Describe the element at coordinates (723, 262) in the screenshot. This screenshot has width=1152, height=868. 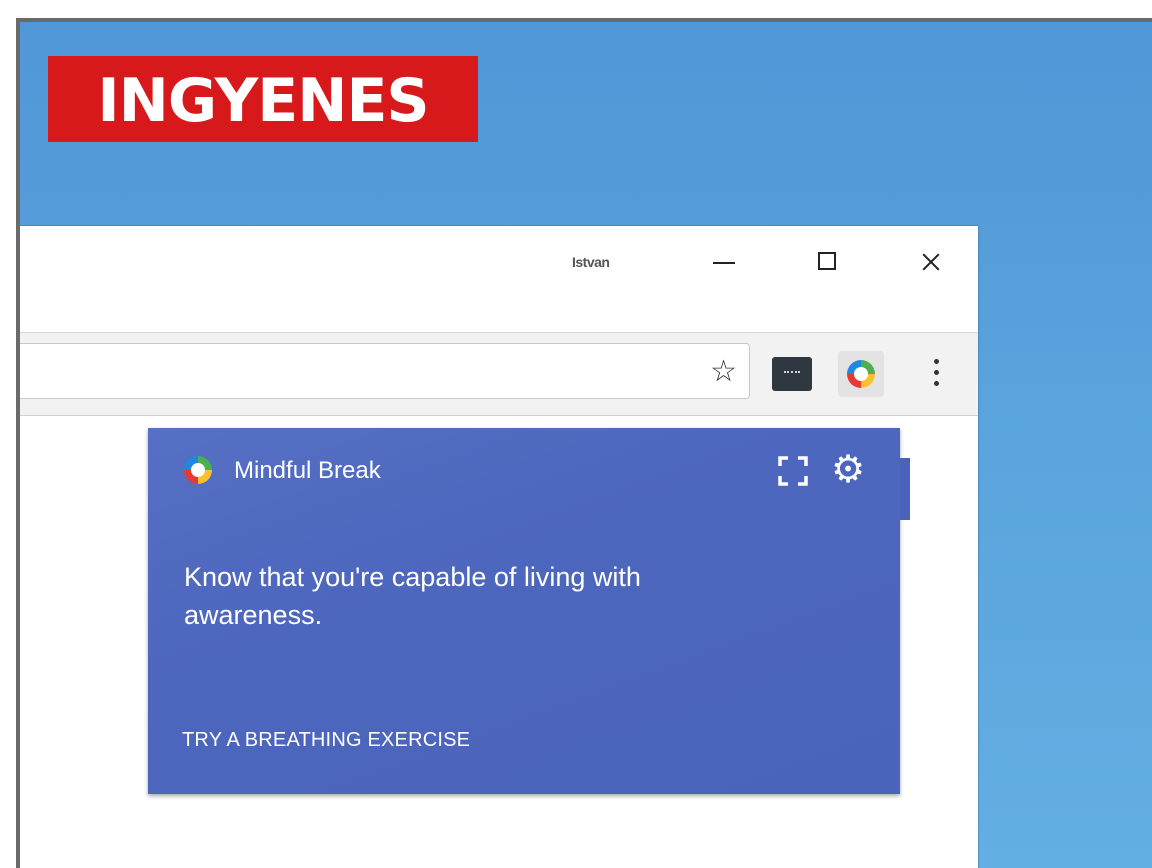
I see `minimize-button` at that location.